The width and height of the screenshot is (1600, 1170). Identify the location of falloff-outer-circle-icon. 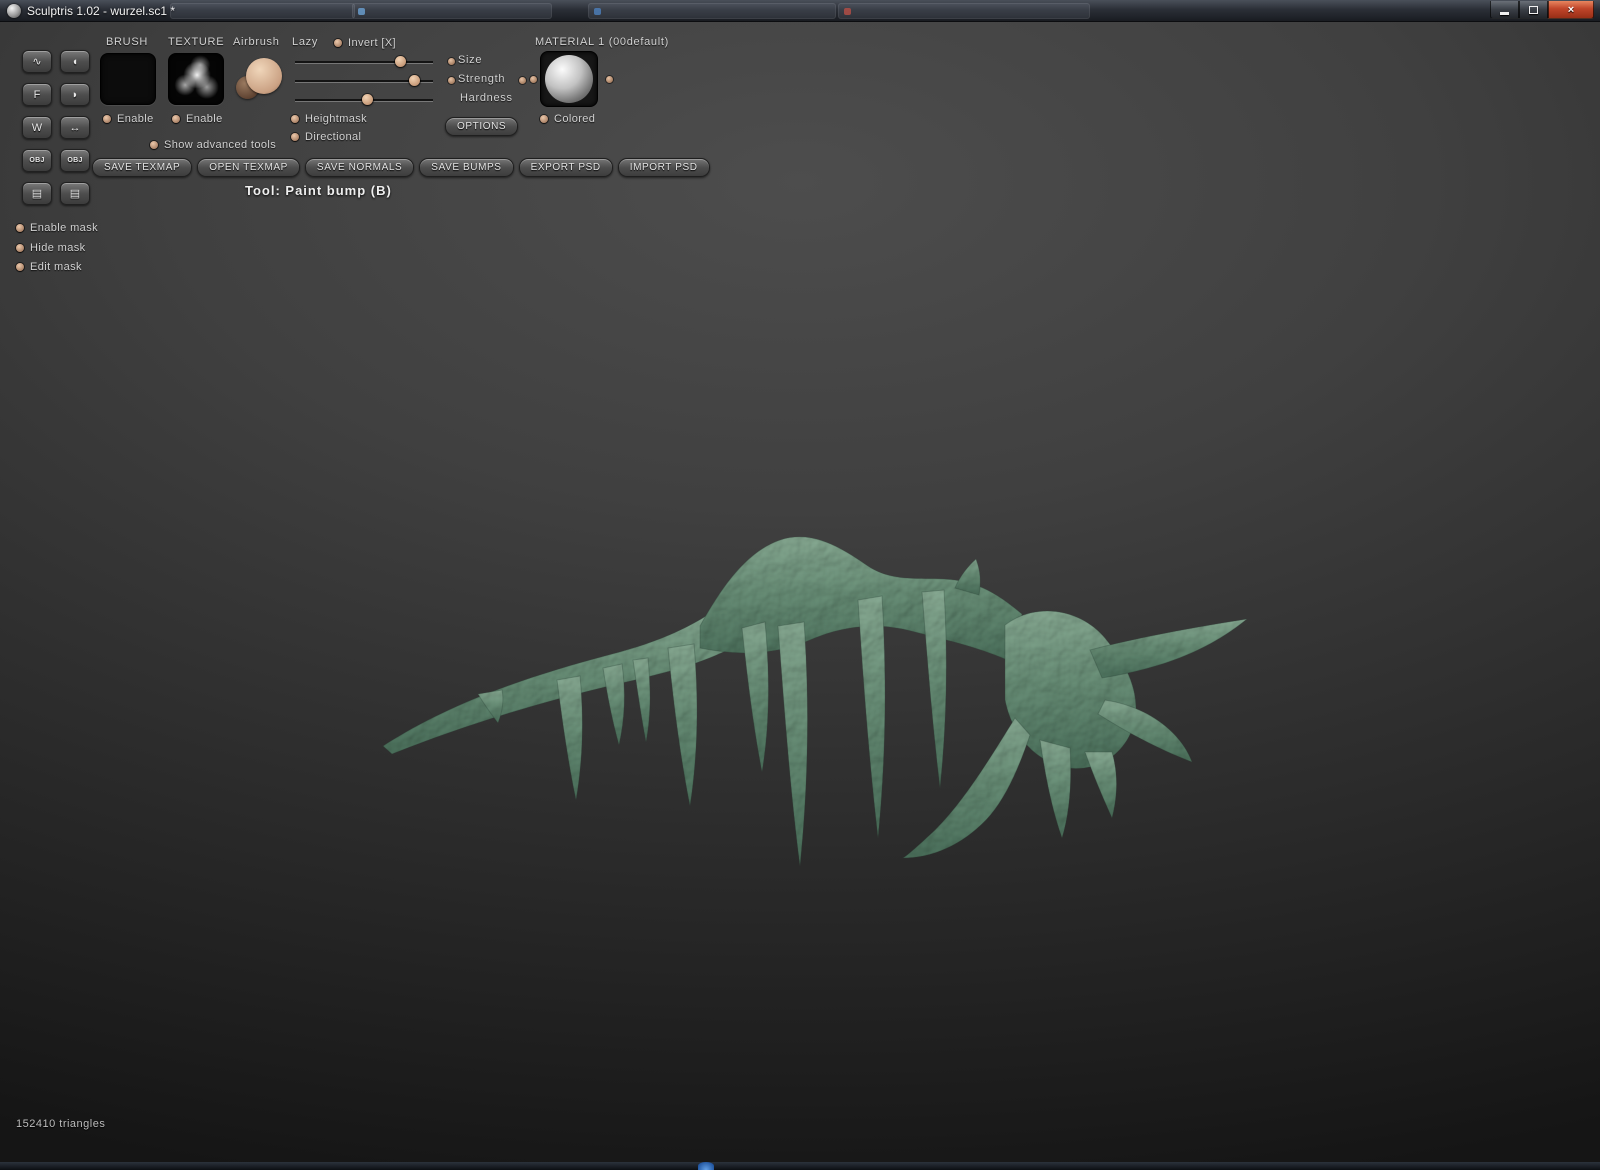
(264, 76).